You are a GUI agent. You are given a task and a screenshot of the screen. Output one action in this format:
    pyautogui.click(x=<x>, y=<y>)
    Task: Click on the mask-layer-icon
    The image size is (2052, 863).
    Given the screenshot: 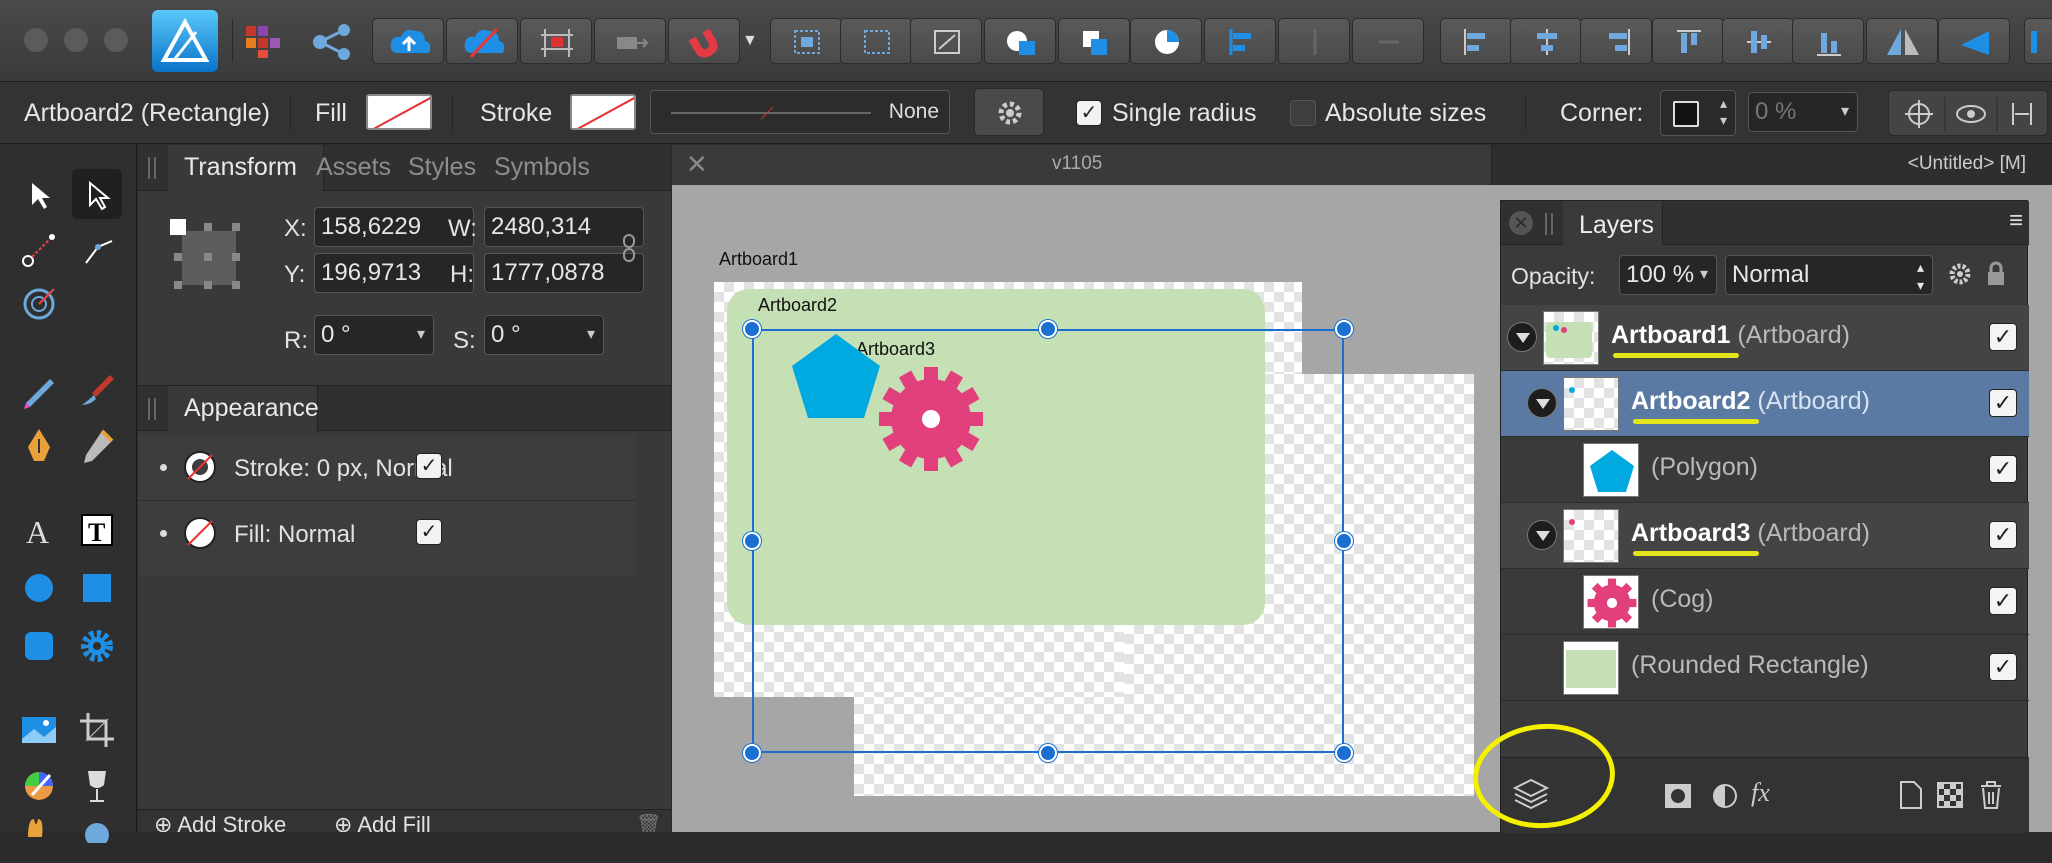 What is the action you would take?
    pyautogui.click(x=1678, y=796)
    